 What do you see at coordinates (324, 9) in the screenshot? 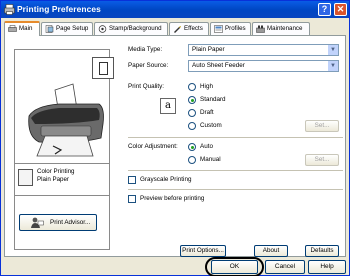
I see `title-help-button: ?` at bounding box center [324, 9].